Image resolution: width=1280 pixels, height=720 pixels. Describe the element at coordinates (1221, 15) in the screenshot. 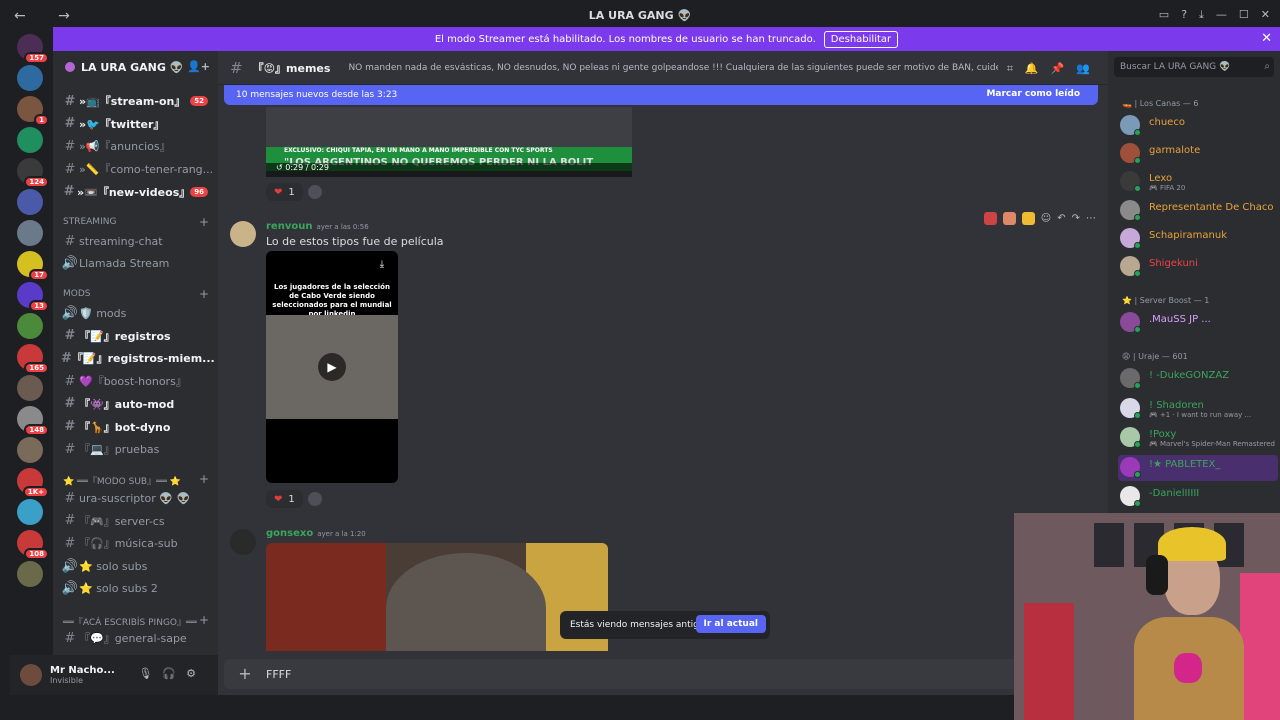

I see `minimize-icon: —` at that location.